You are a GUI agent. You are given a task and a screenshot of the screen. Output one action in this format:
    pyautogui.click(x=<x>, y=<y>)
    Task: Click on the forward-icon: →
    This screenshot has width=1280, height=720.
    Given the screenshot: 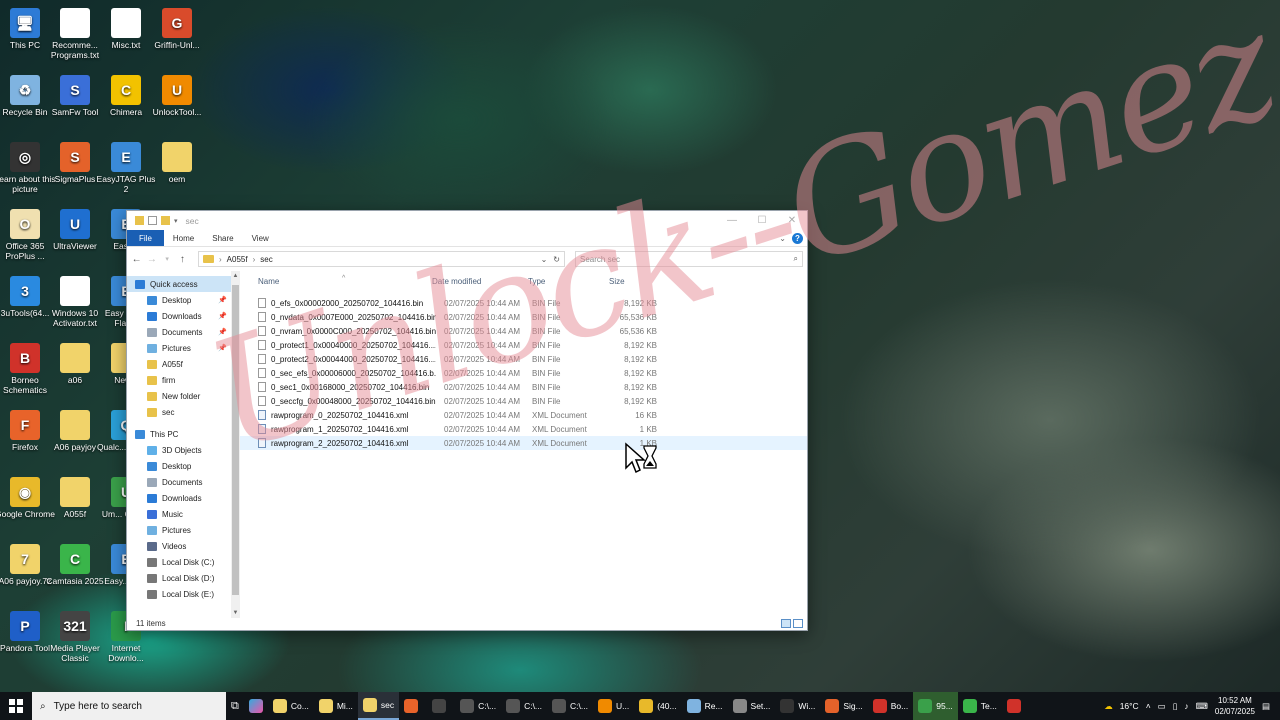 What is the action you would take?
    pyautogui.click(x=151, y=259)
    